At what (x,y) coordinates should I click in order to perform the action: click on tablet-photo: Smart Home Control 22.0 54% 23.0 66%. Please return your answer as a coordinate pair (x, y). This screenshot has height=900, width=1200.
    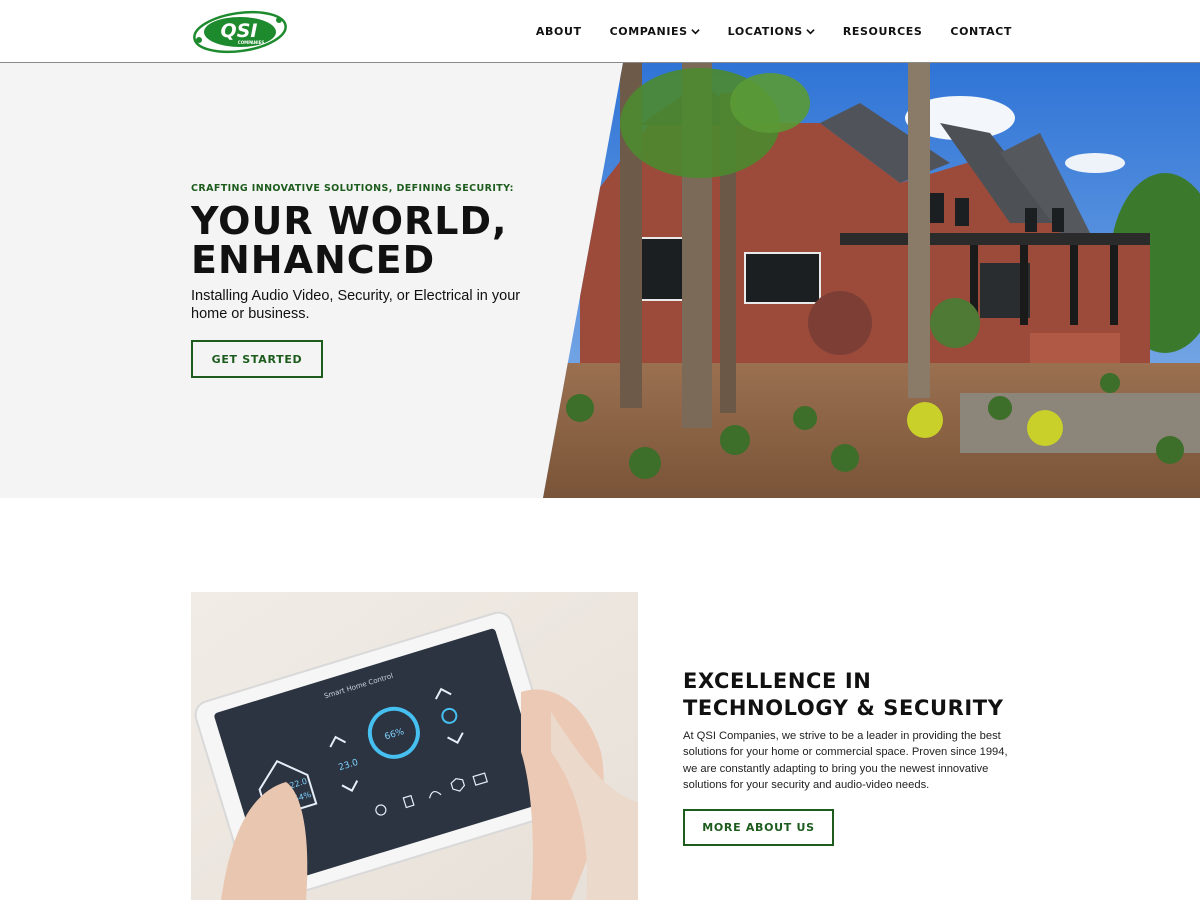
    Looking at the image, I should click on (414, 746).